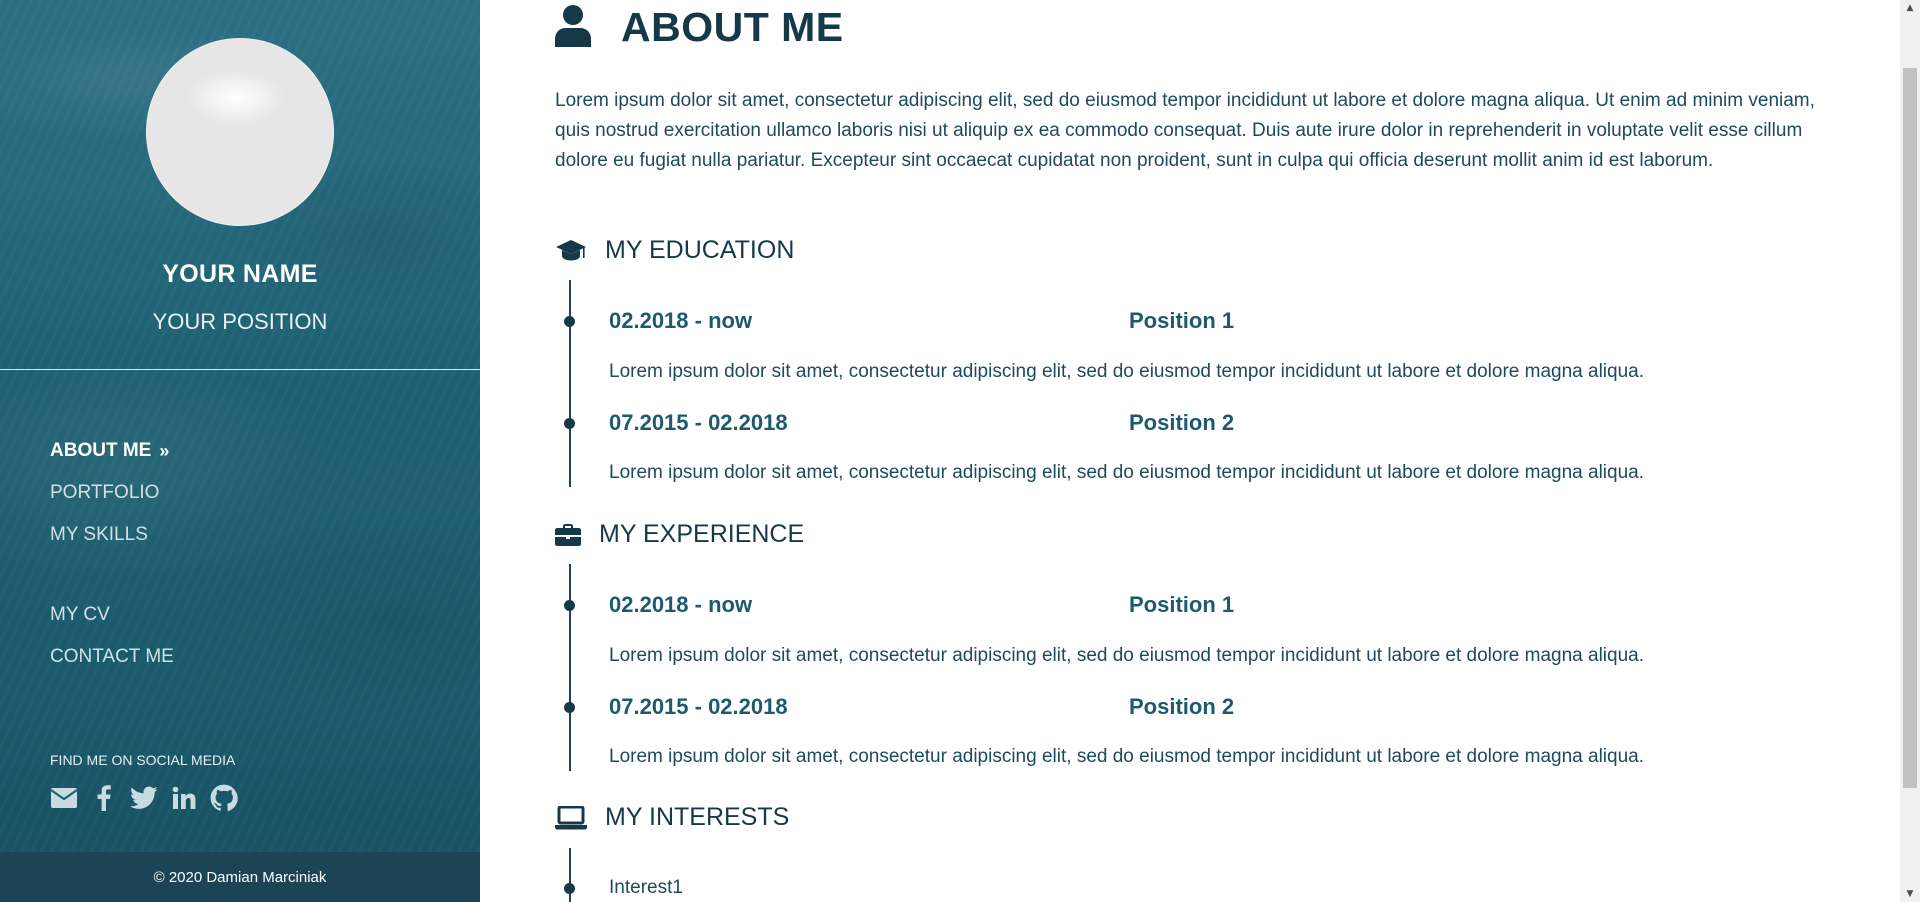  Describe the element at coordinates (1182, 706) in the screenshot. I see `experience-position: Position 2` at that location.